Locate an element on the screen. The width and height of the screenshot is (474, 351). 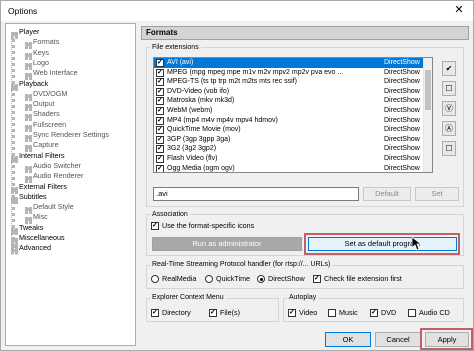
tree-item: Internal Filters is located at coordinates (42, 156).